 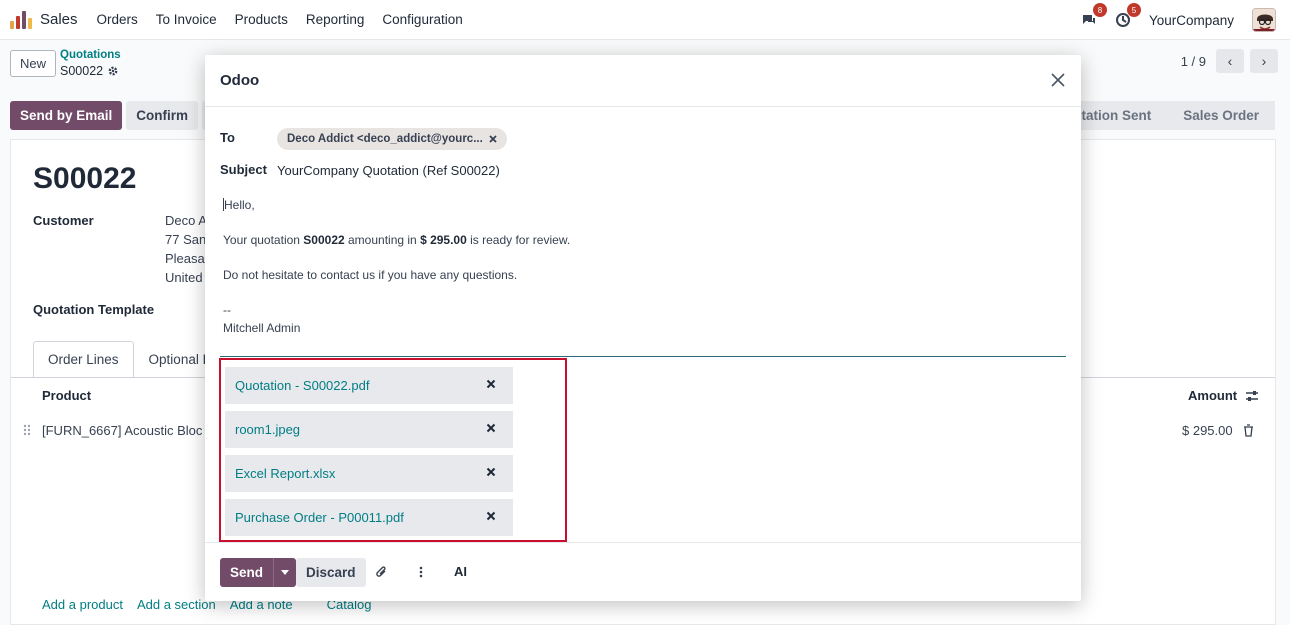 What do you see at coordinates (262, 328) in the screenshot?
I see `signature-name: Mitchell Admin` at bounding box center [262, 328].